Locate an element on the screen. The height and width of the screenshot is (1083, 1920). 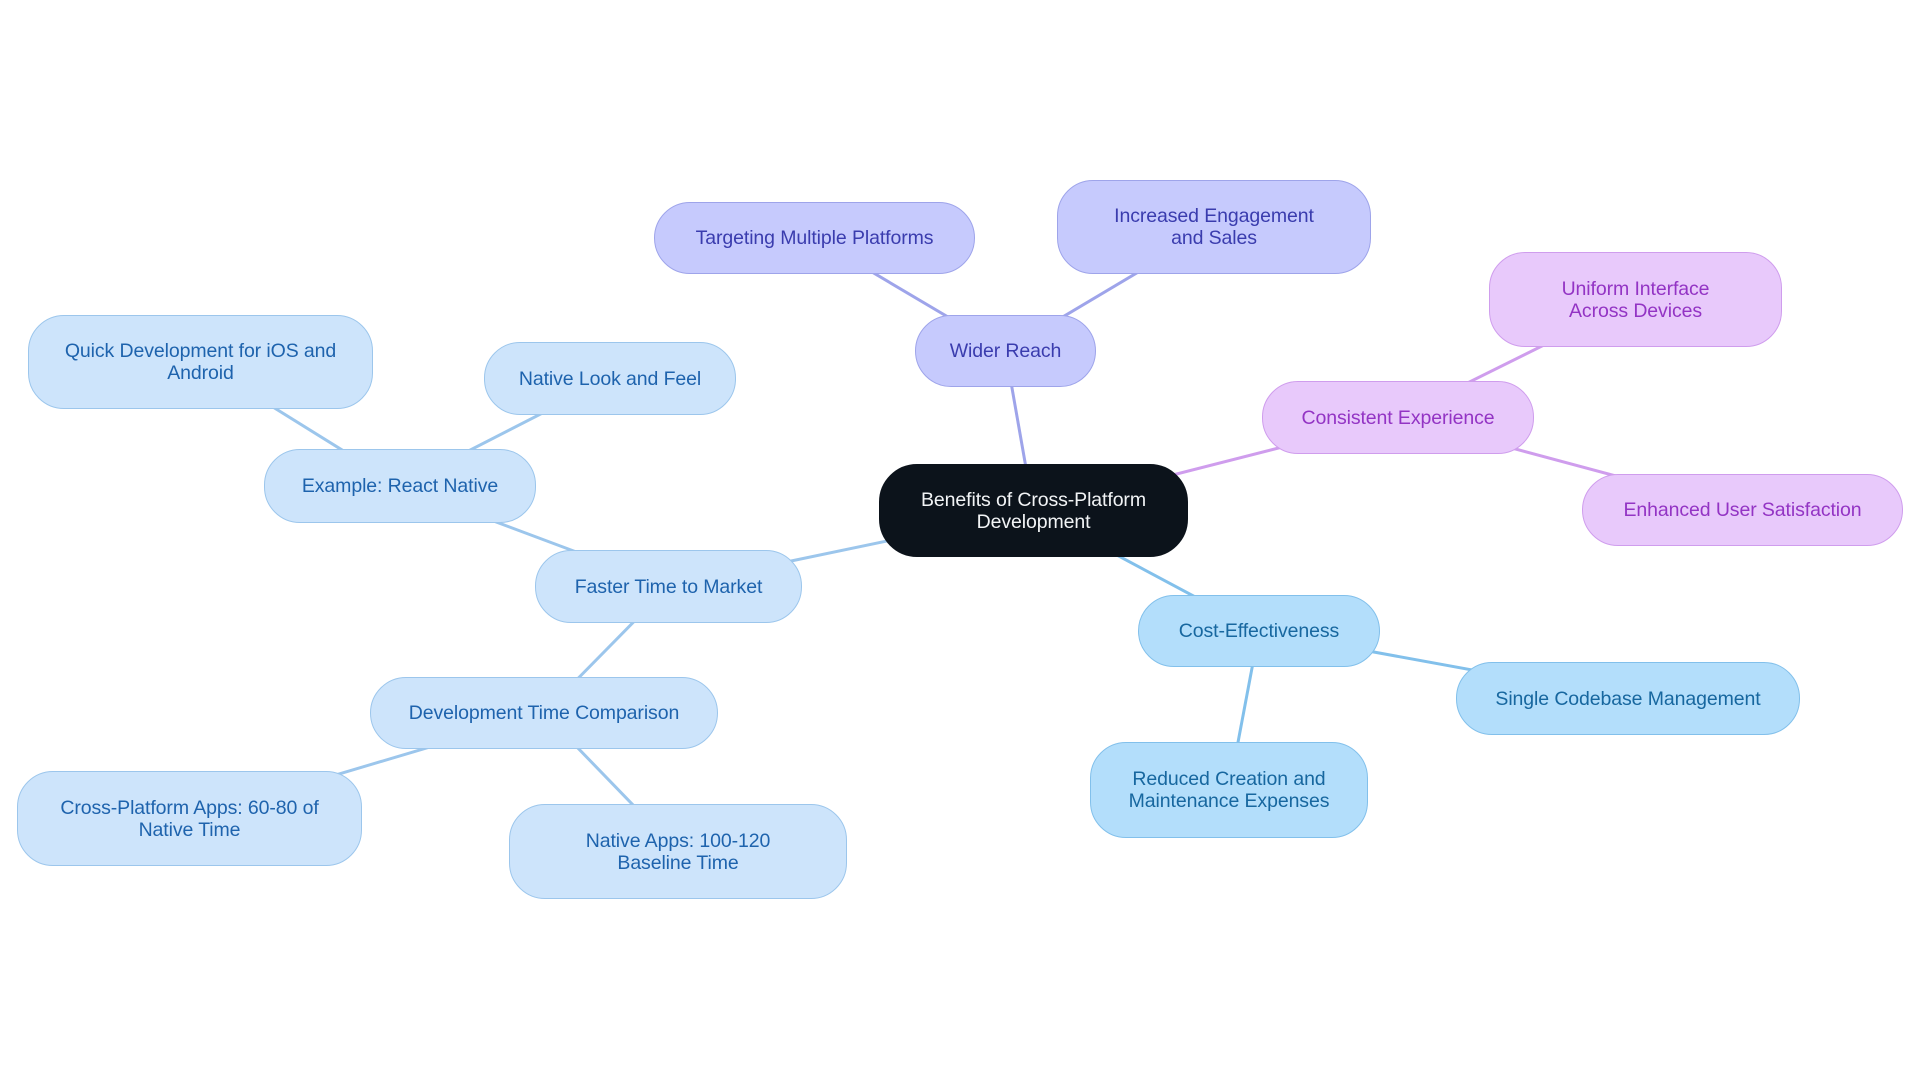
node-label: Wider Reach is located at coordinates (1005, 351).